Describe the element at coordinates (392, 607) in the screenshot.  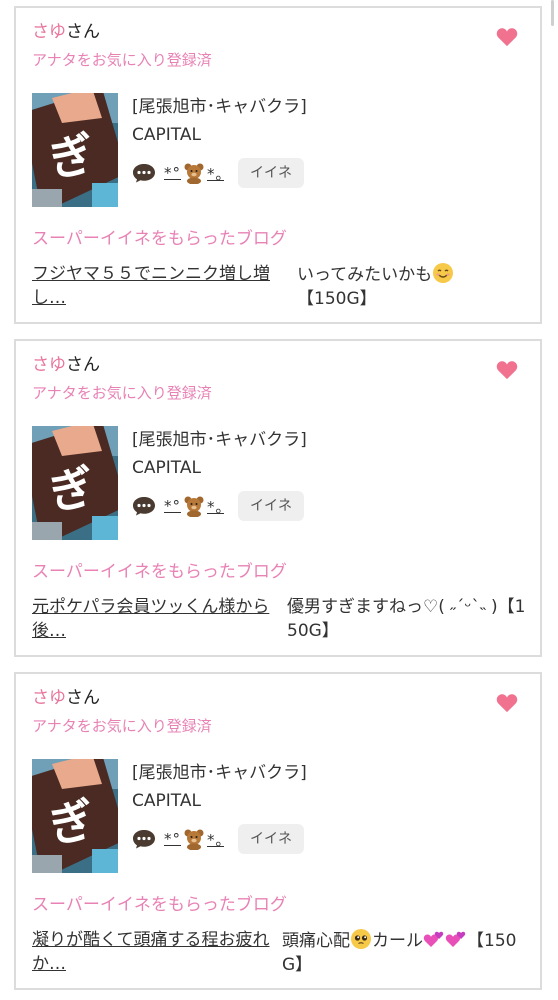
I see `comment-text: 優男すぎますねっ♡( ˶ˊᵕˋ˵ )` at that location.